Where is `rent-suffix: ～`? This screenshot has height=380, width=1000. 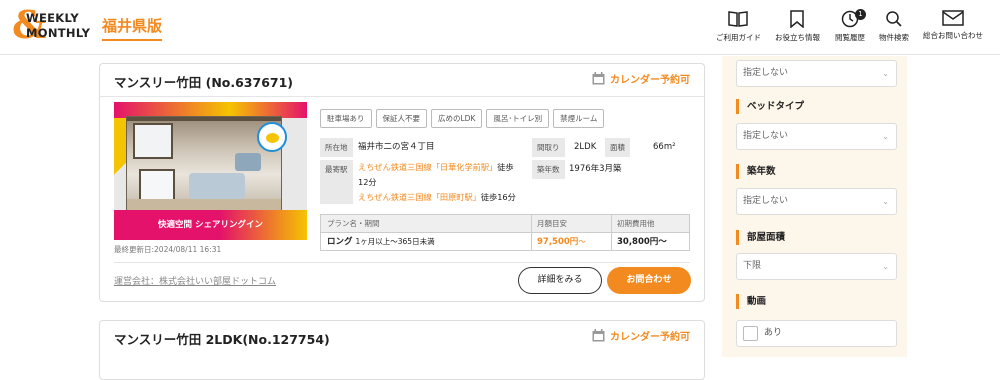 rent-suffix: ～ is located at coordinates (582, 241).